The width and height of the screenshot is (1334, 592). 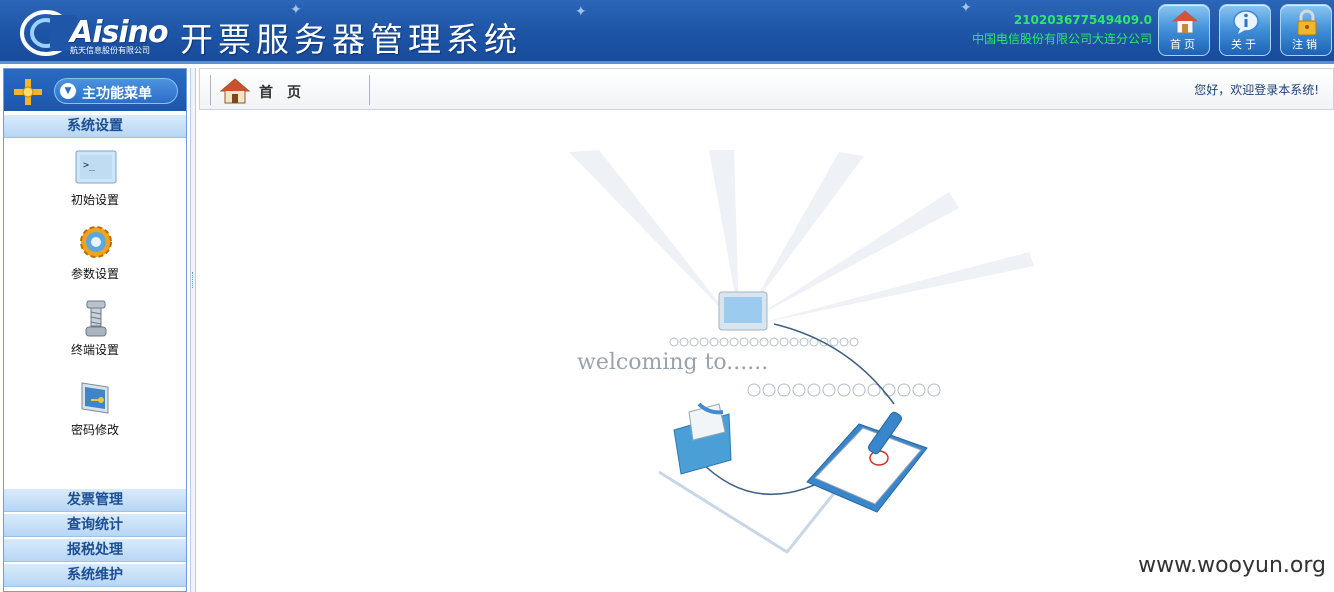 I want to click on about-button-label: 关于, so click(x=1245, y=44).